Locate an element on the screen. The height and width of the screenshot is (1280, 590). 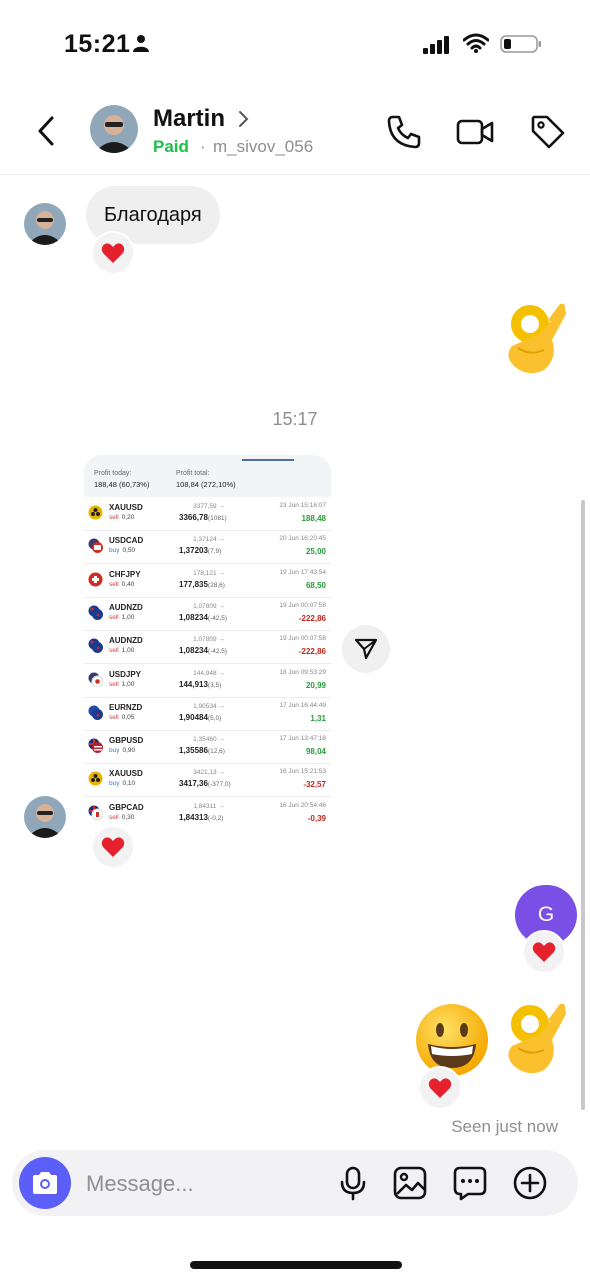
profit-total-value: 108,84 (272,10%) is located at coordinates (206, 484).